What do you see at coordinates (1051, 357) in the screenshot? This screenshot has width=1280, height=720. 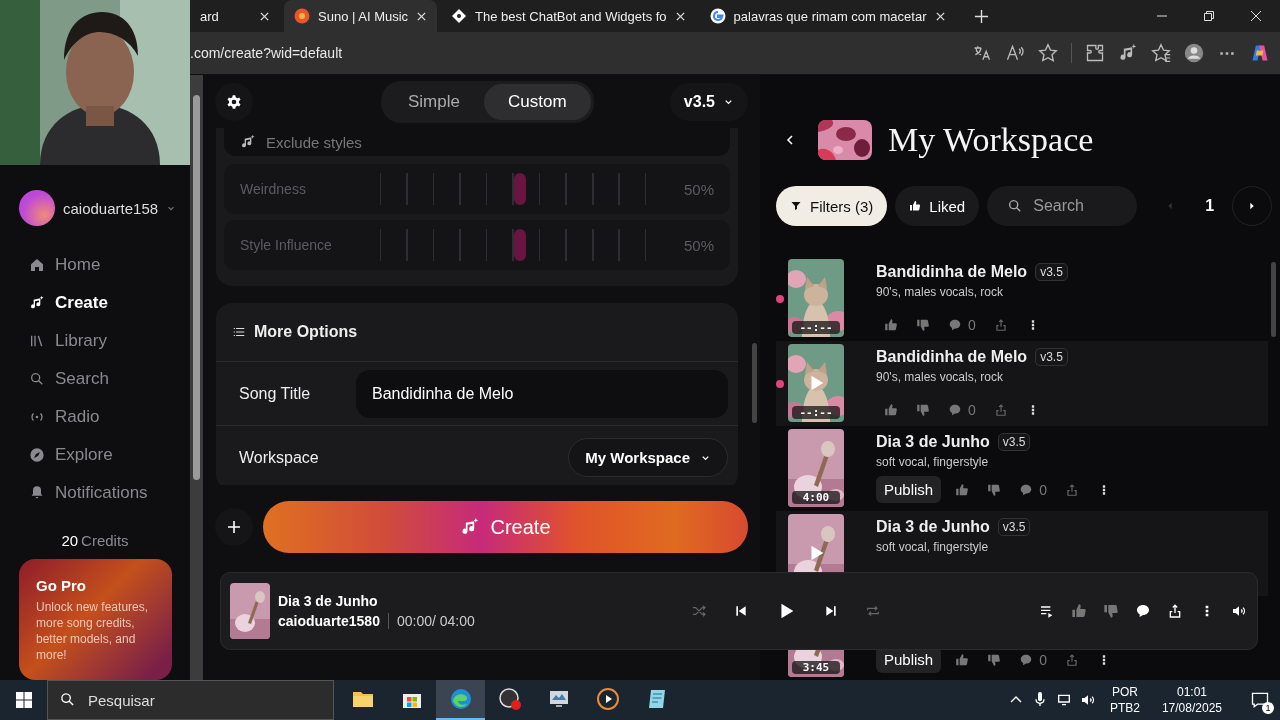 I see `version-badge: v3.5` at bounding box center [1051, 357].